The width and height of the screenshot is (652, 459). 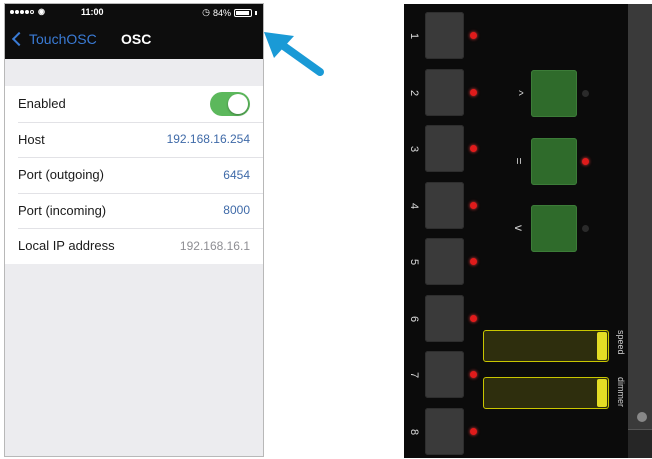 I want to click on setting-row-port-outgoing: Port (outgoing) 6454, so click(x=134, y=175).